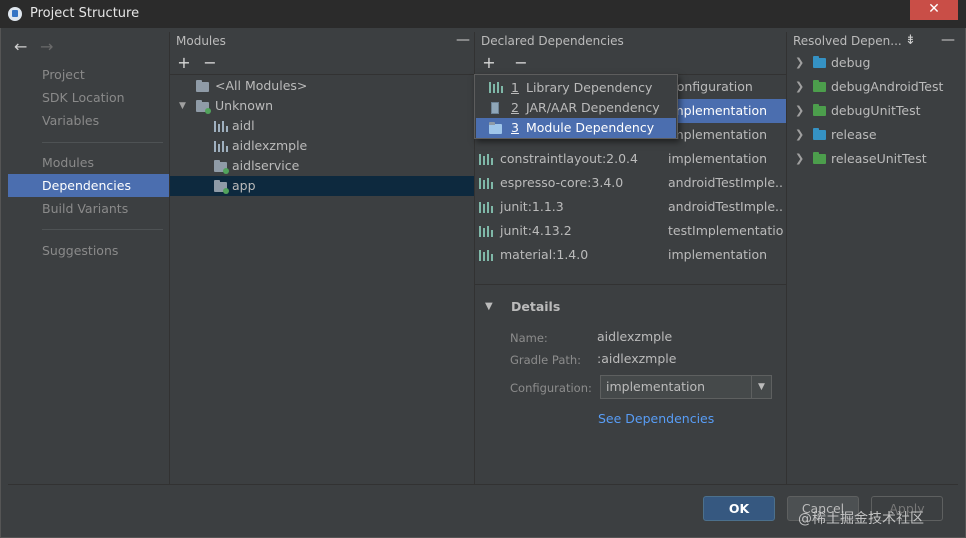  I want to click on ok-button: OK, so click(739, 508).